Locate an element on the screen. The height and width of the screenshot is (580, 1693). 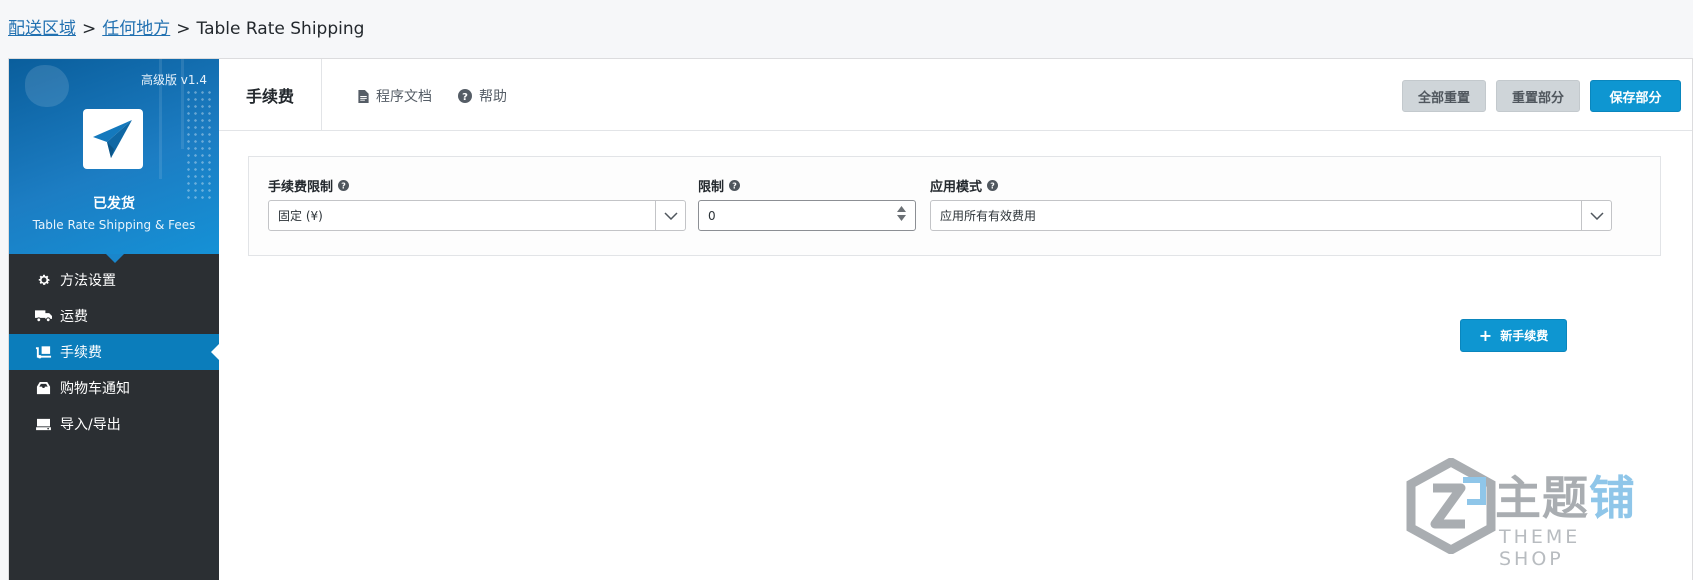
truck-icon is located at coordinates (43, 316).